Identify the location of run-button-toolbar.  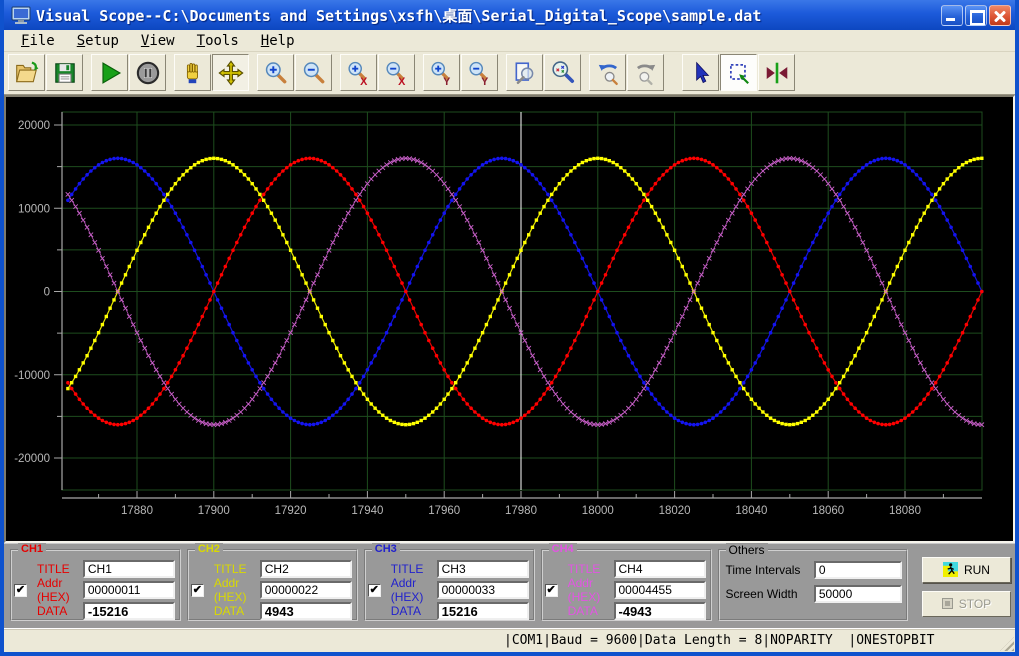
(109, 72).